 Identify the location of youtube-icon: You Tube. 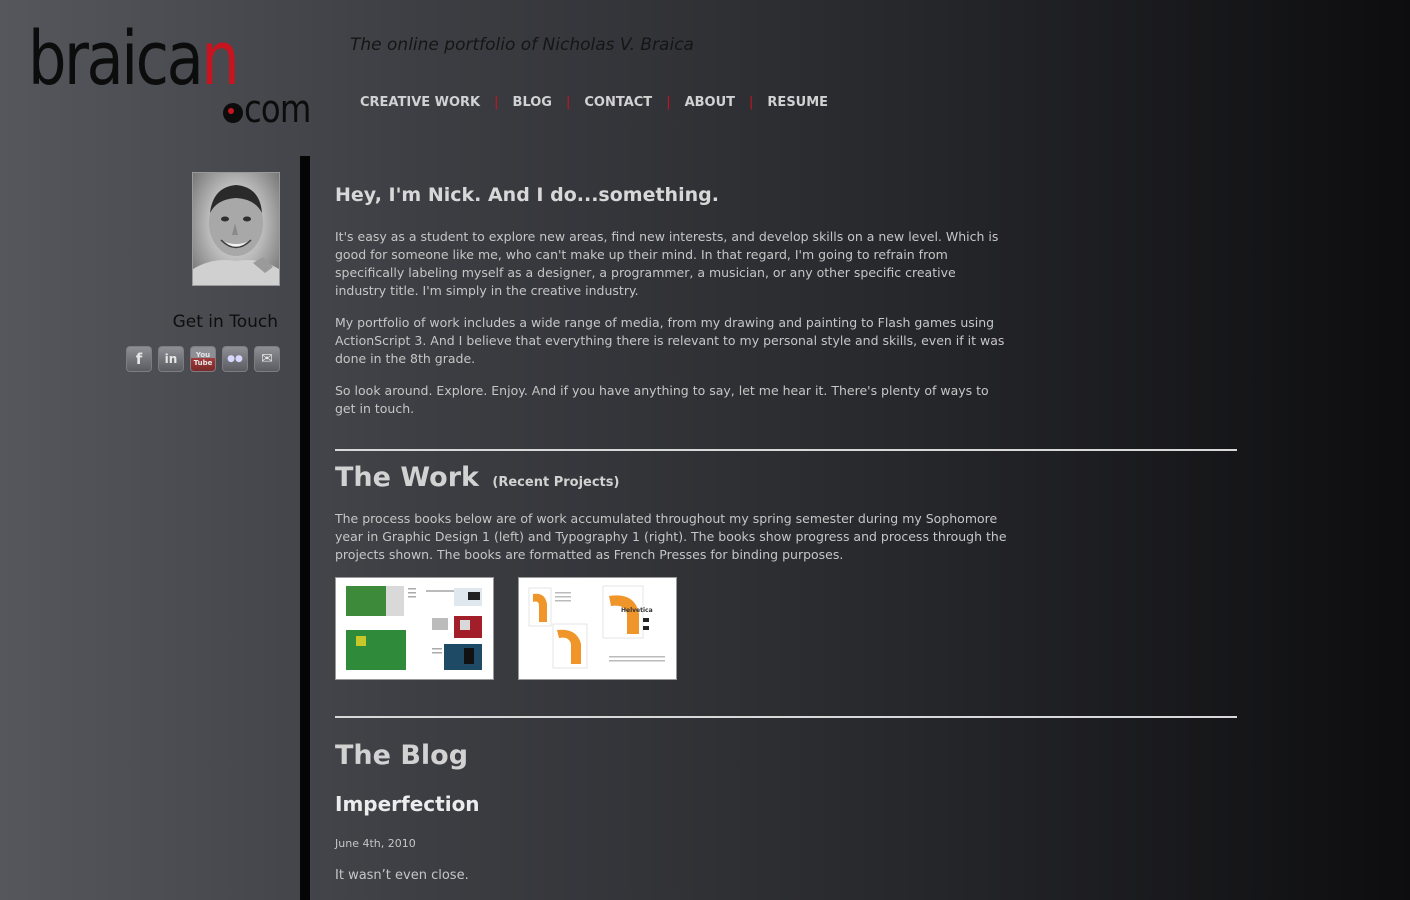
(203, 359).